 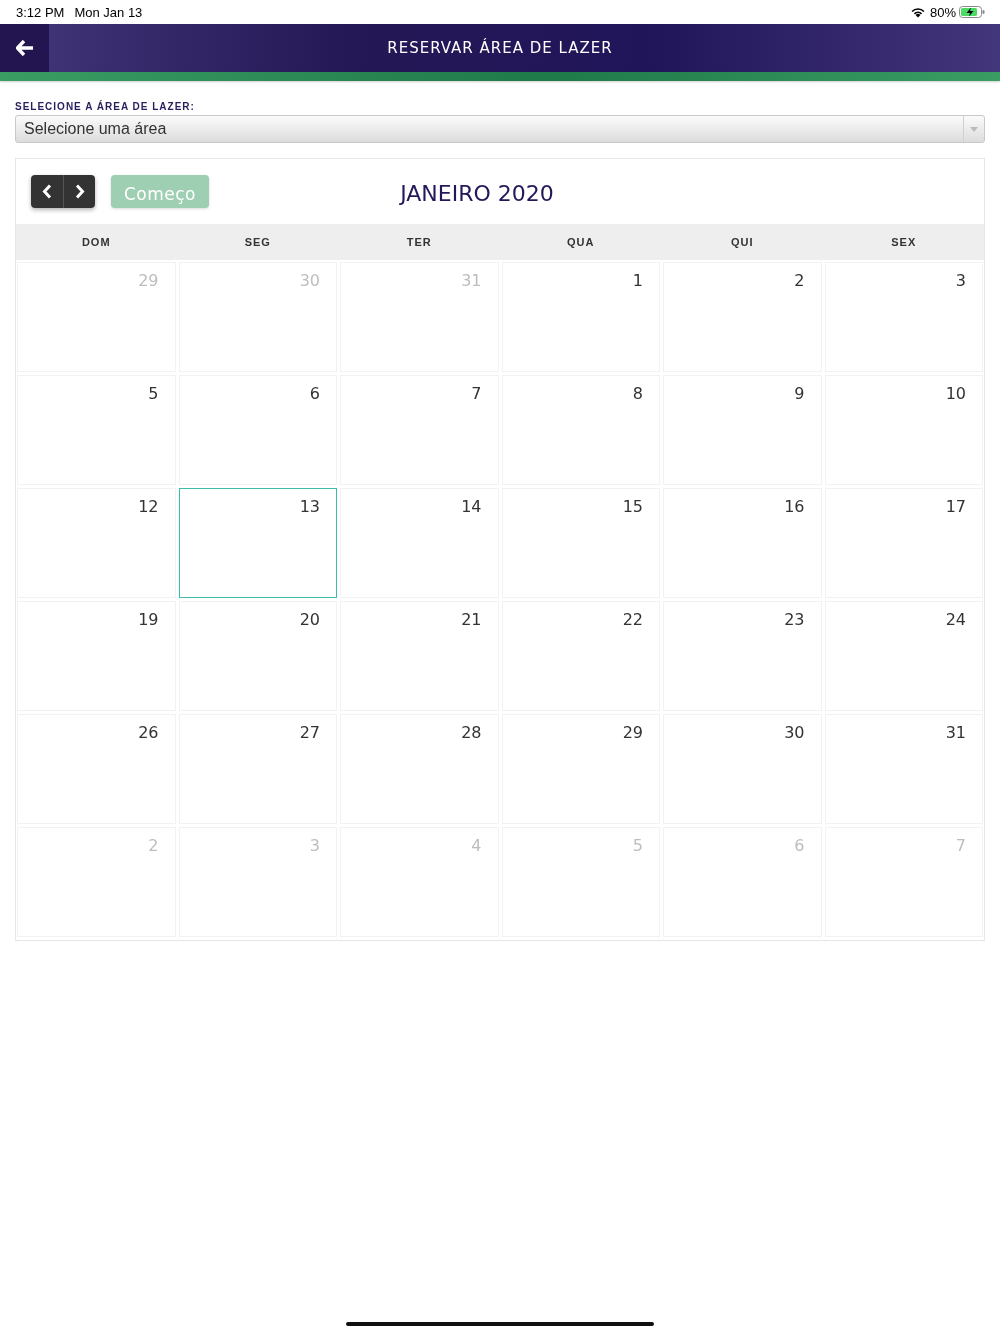 I want to click on day-cell: 14, so click(x=419, y=543).